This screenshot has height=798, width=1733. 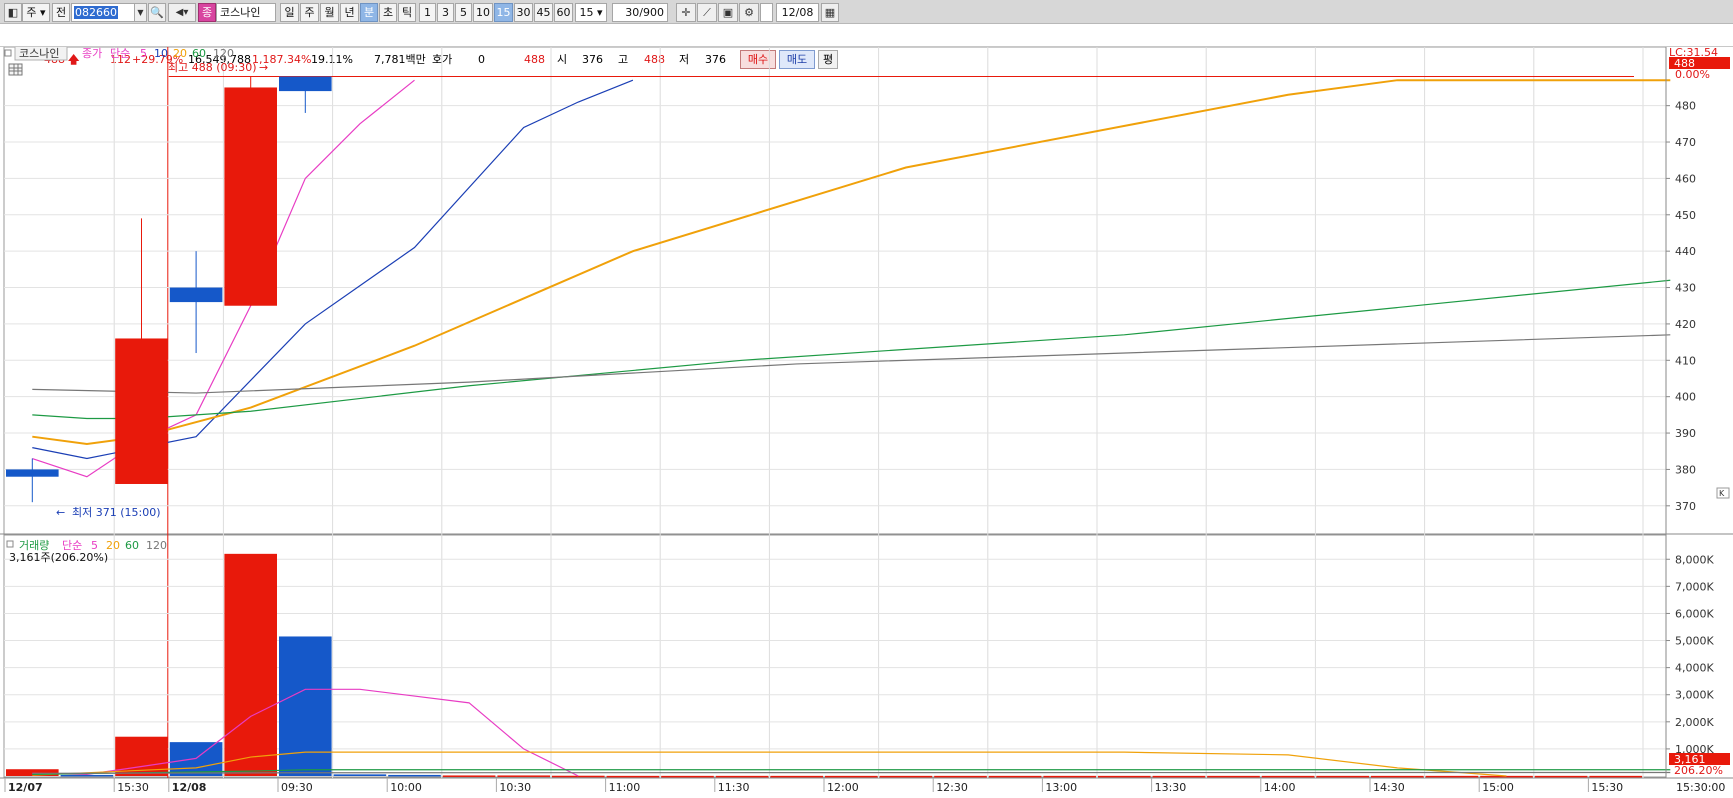 I want to click on save-icon: ▣, so click(x=728, y=12).